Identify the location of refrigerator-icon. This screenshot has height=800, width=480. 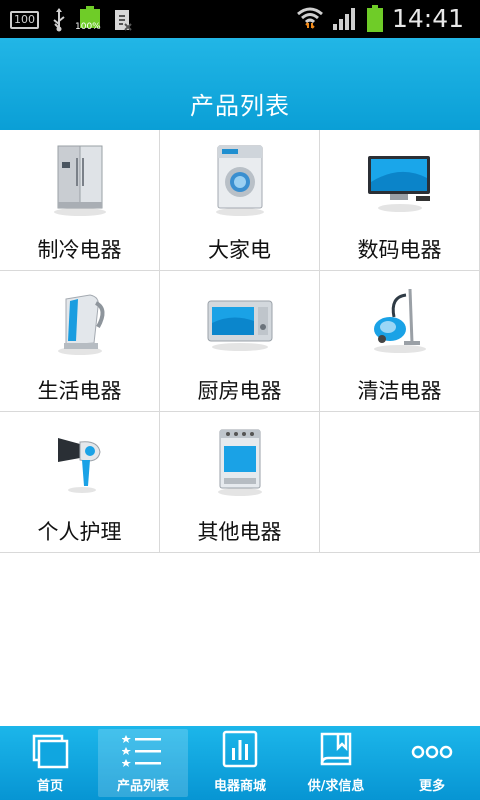
(80, 180).